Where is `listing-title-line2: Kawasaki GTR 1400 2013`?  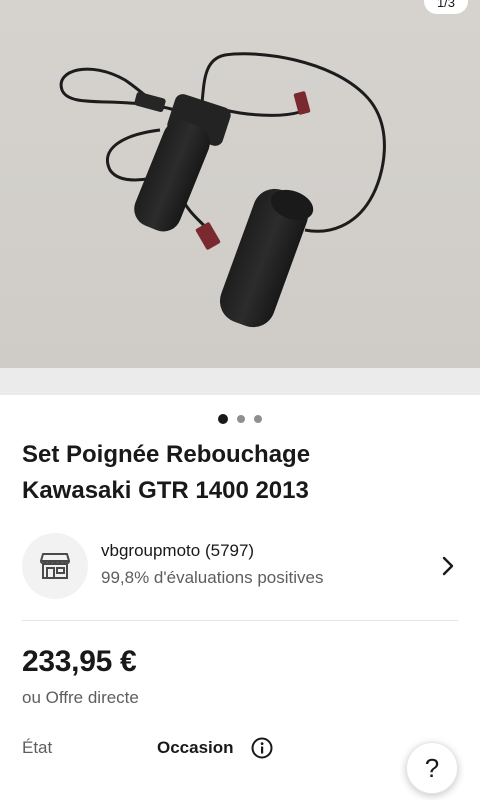 listing-title-line2: Kawasaki GTR 1400 2013 is located at coordinates (165, 490).